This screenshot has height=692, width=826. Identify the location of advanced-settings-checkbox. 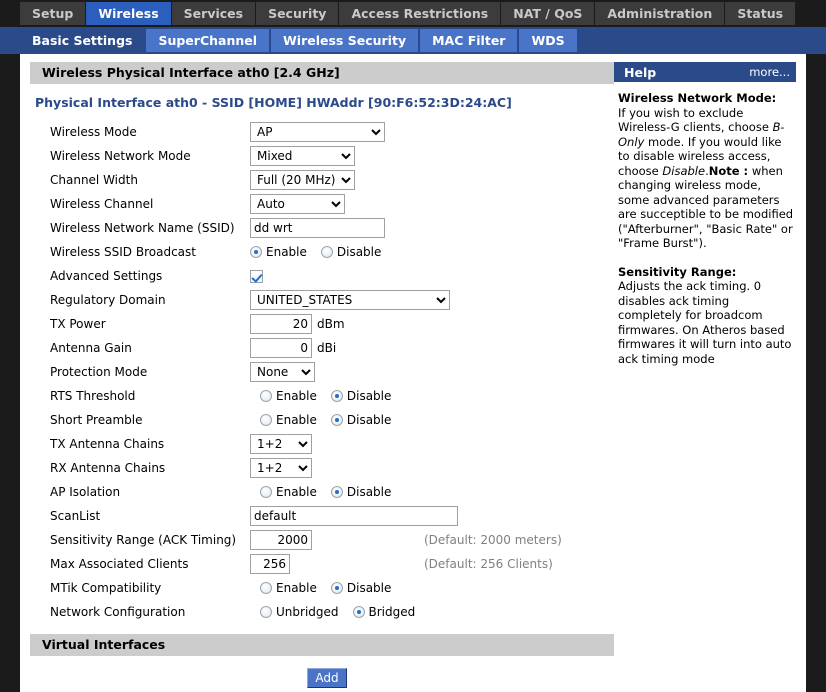
(256, 276).